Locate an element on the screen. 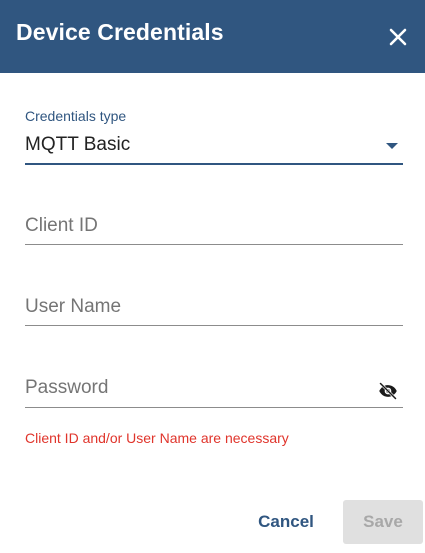 The height and width of the screenshot is (553, 425). password-underline is located at coordinates (214, 407).